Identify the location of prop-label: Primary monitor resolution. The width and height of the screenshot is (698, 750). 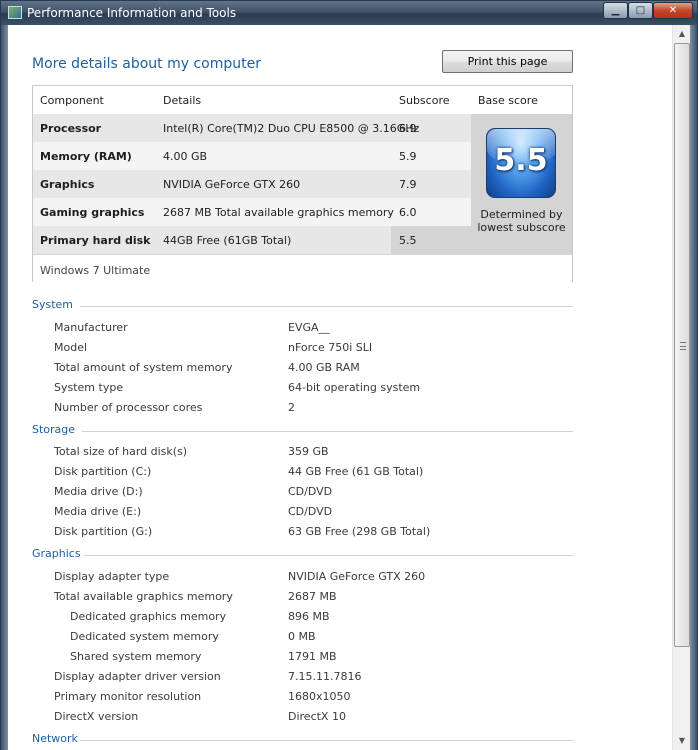
(128, 696).